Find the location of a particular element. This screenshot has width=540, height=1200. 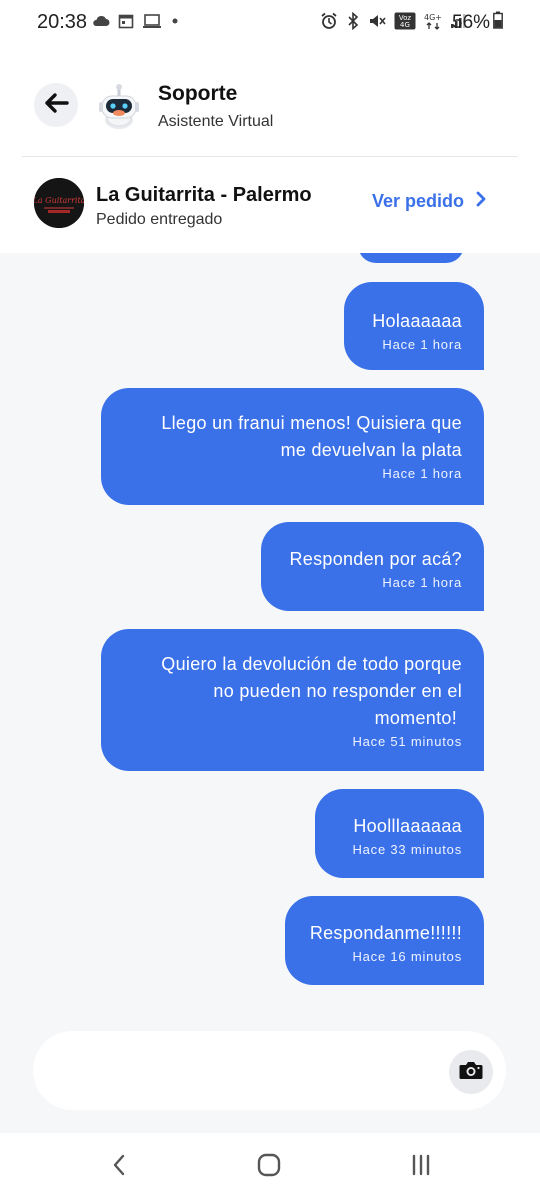

message-text: Holaaaaaa is located at coordinates (417, 321).